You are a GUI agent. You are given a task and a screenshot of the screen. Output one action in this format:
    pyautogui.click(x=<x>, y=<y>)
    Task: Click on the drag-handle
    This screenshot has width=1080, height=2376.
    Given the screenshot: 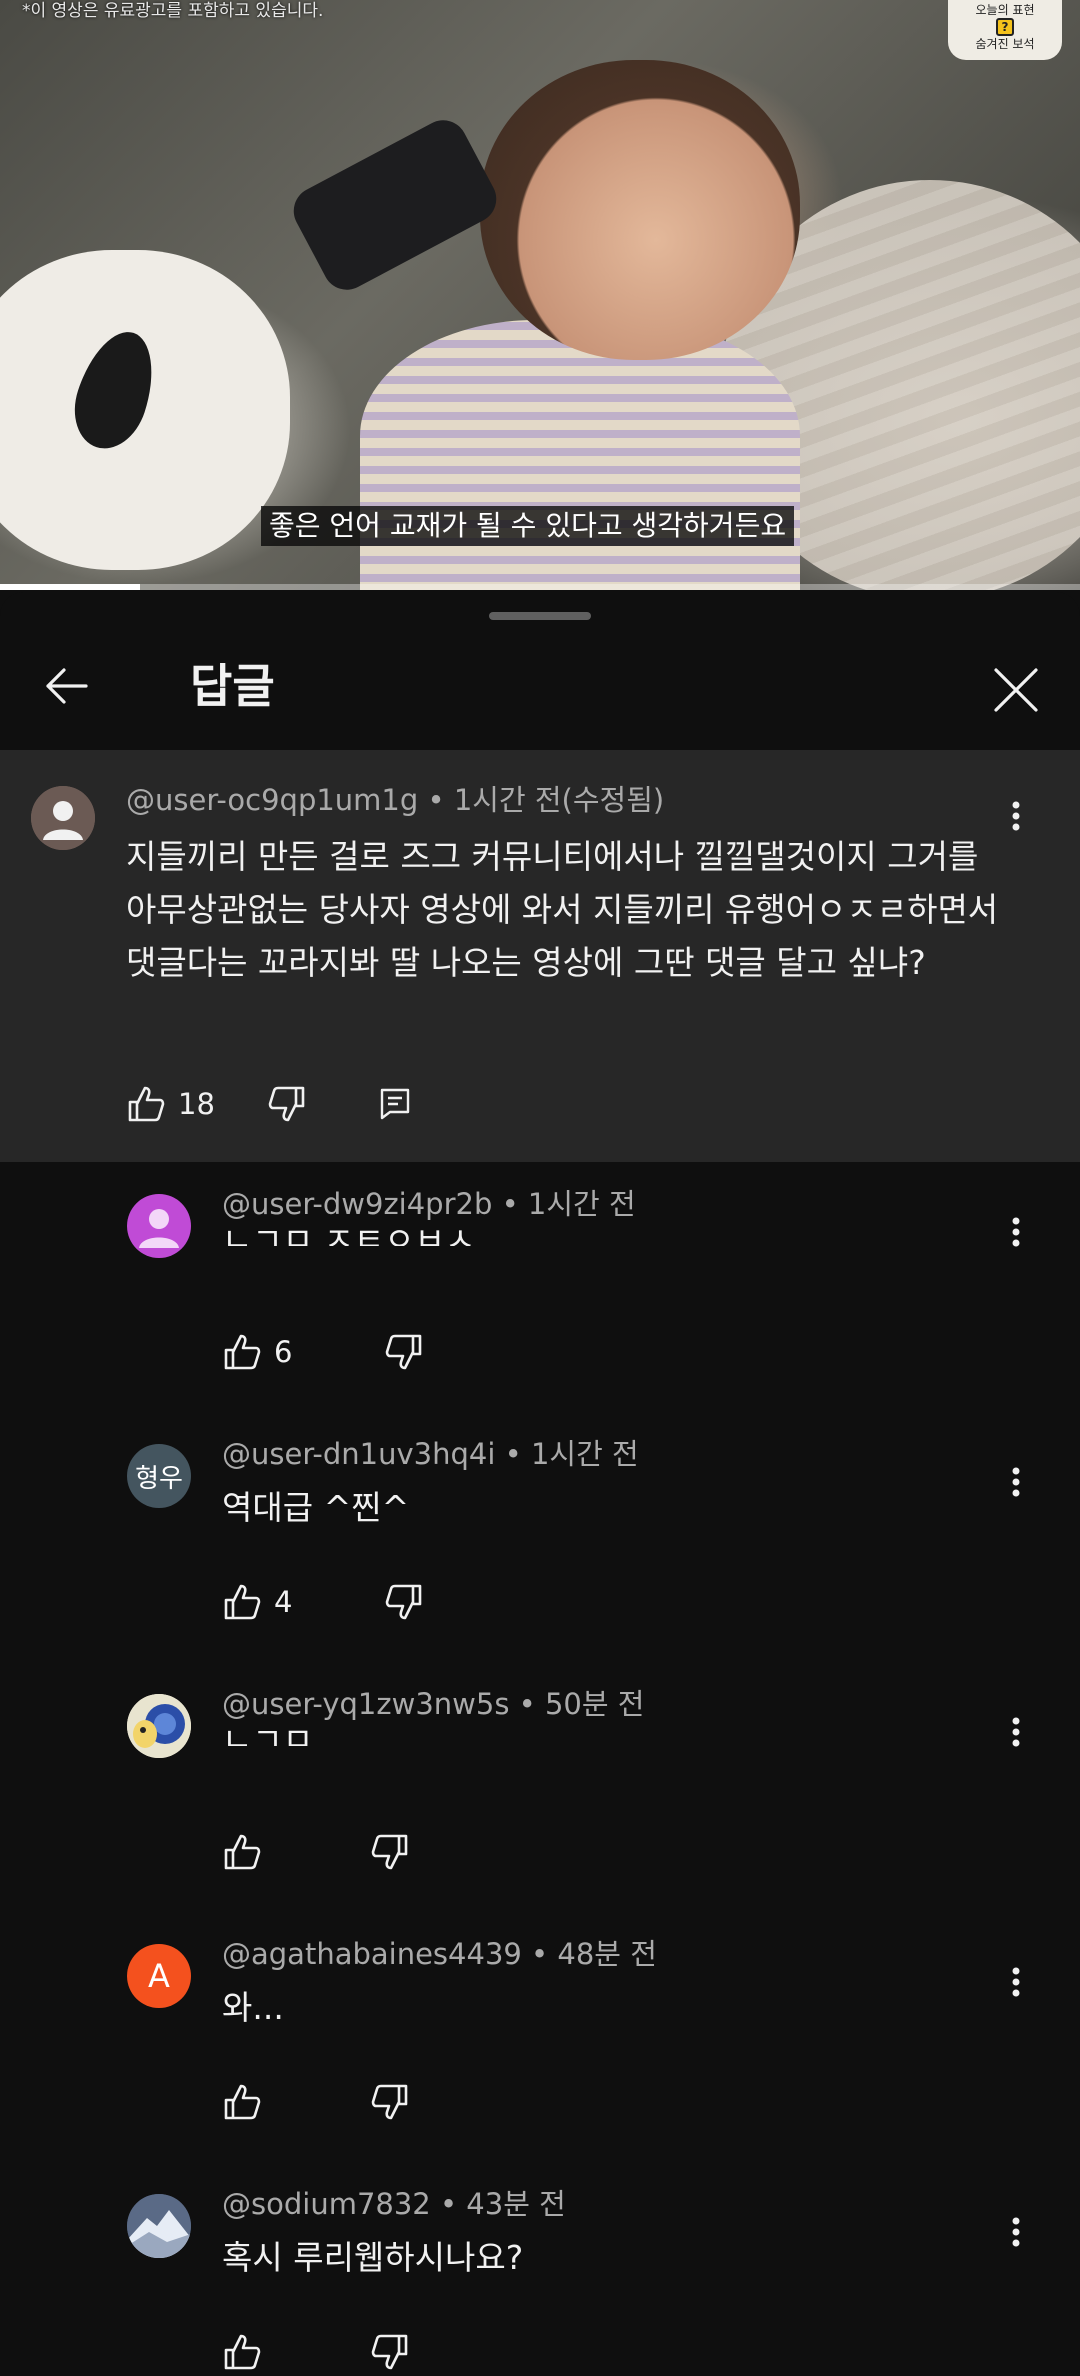 What is the action you would take?
    pyautogui.click(x=540, y=616)
    